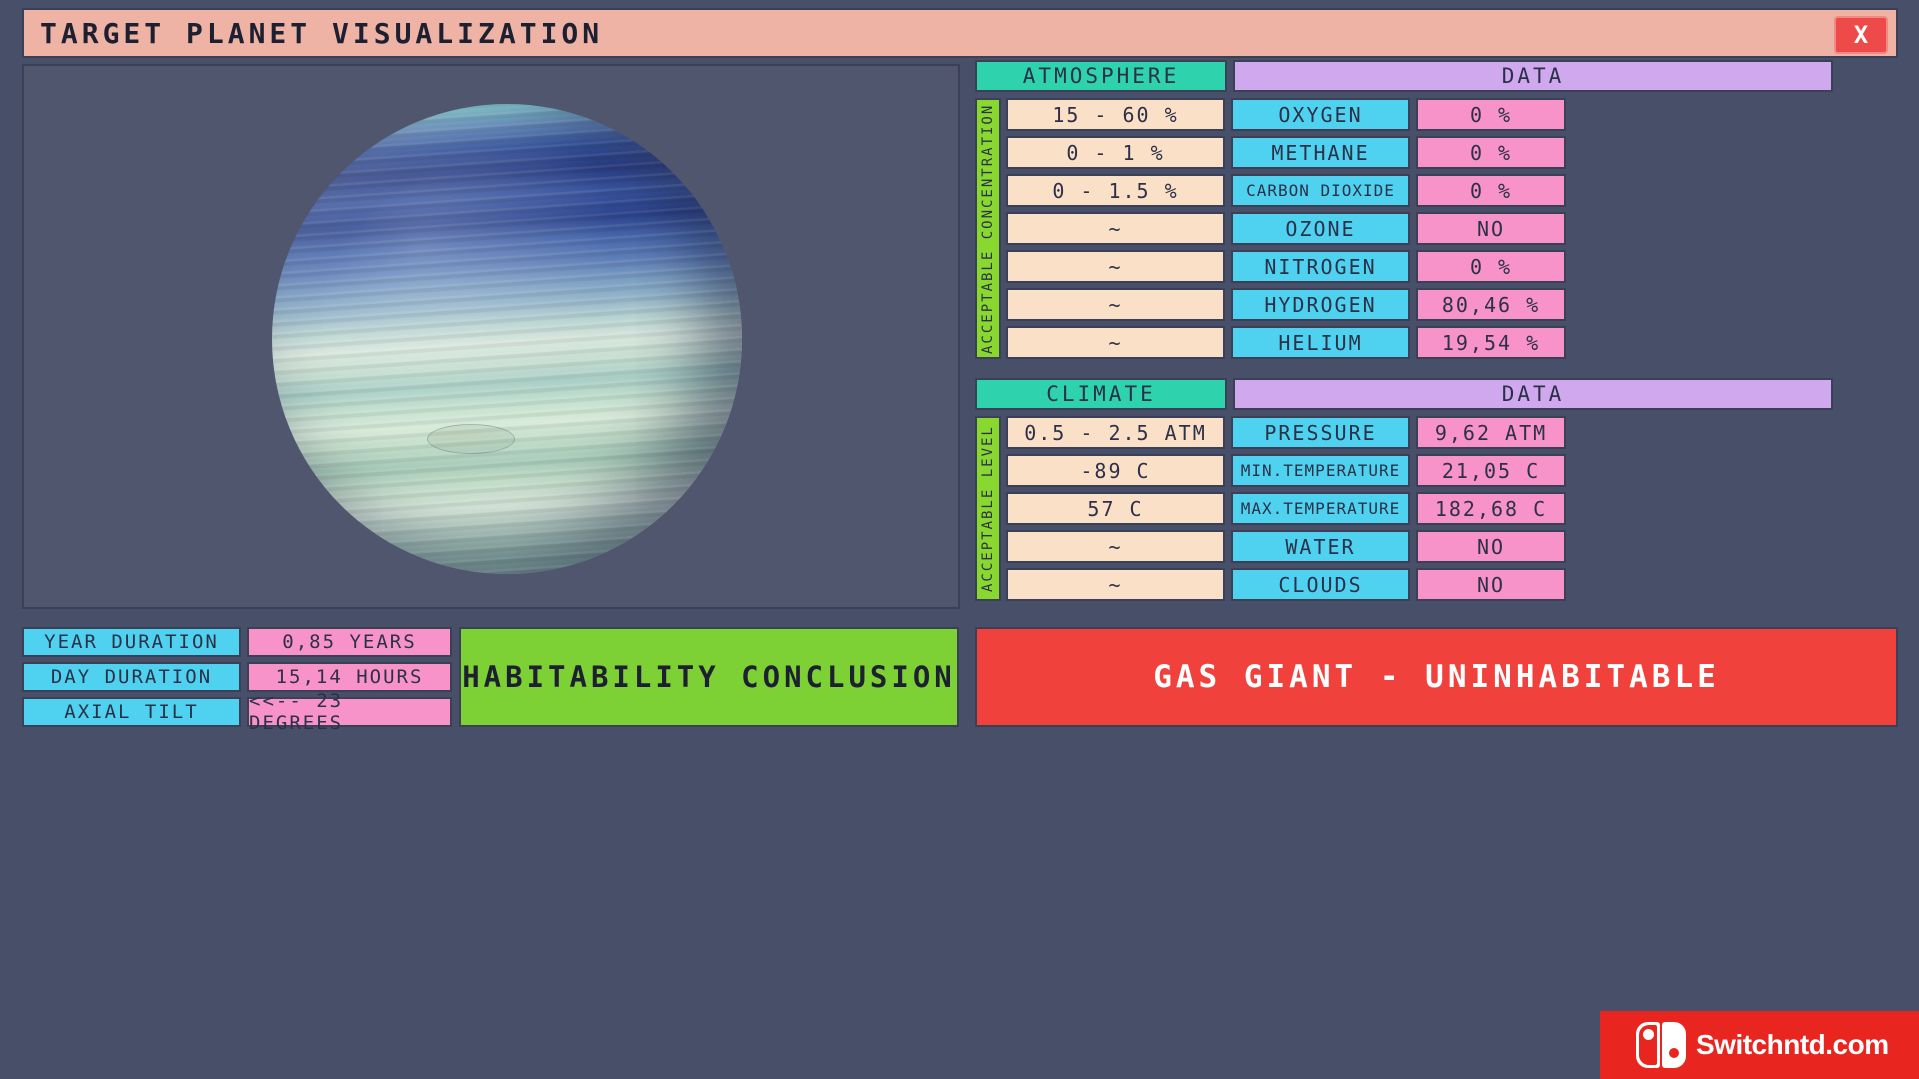 The width and height of the screenshot is (1919, 1079). Describe the element at coordinates (1320, 508) in the screenshot. I see `climate-metric-name: MAX.TEMPERATURE` at that location.